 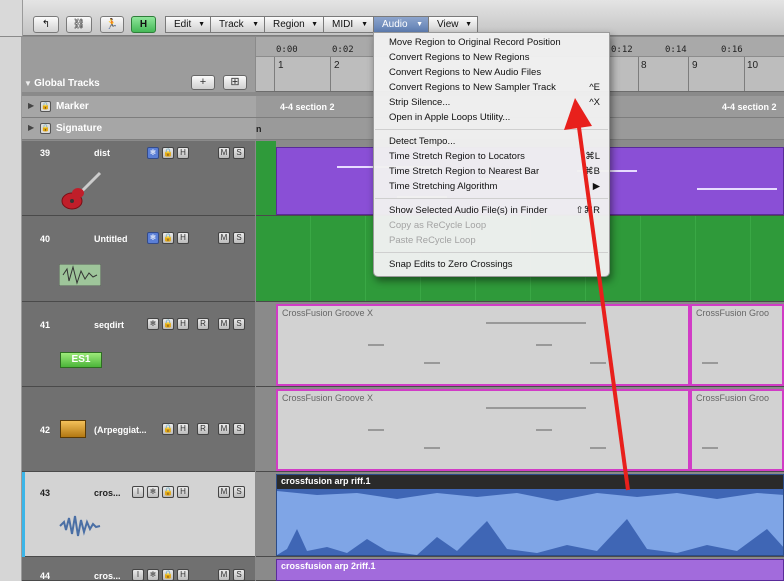 What do you see at coordinates (453, 24) in the screenshot?
I see `menu-view: View ▼` at bounding box center [453, 24].